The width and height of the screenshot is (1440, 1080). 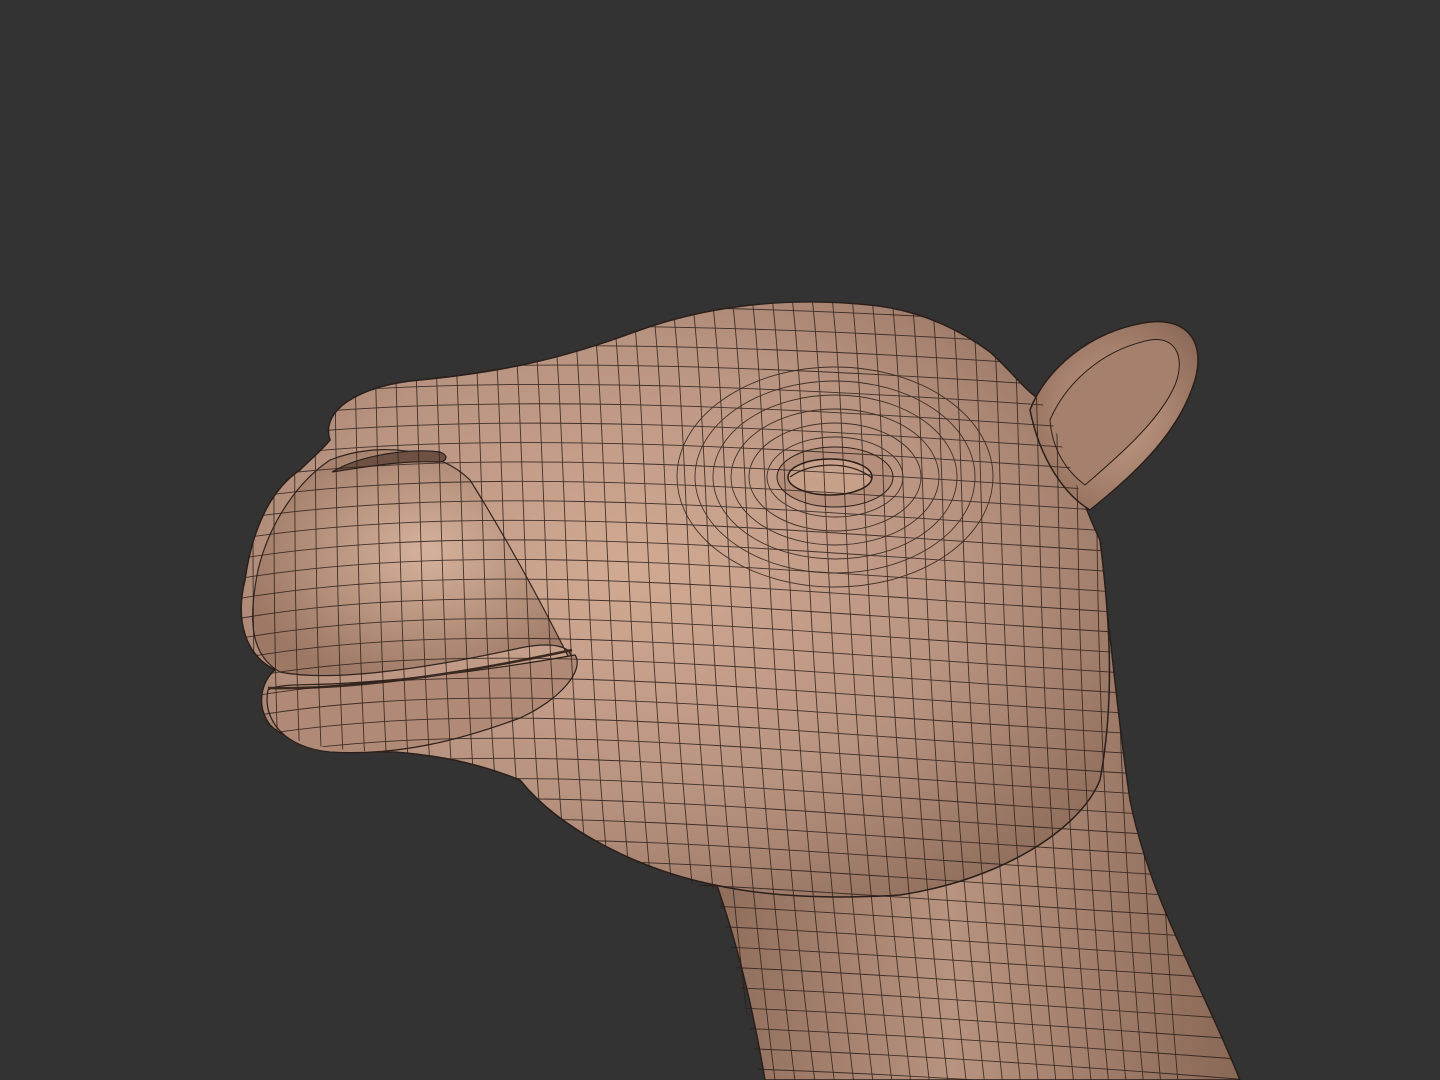 I want to click on eye-shape, so click(x=830, y=477).